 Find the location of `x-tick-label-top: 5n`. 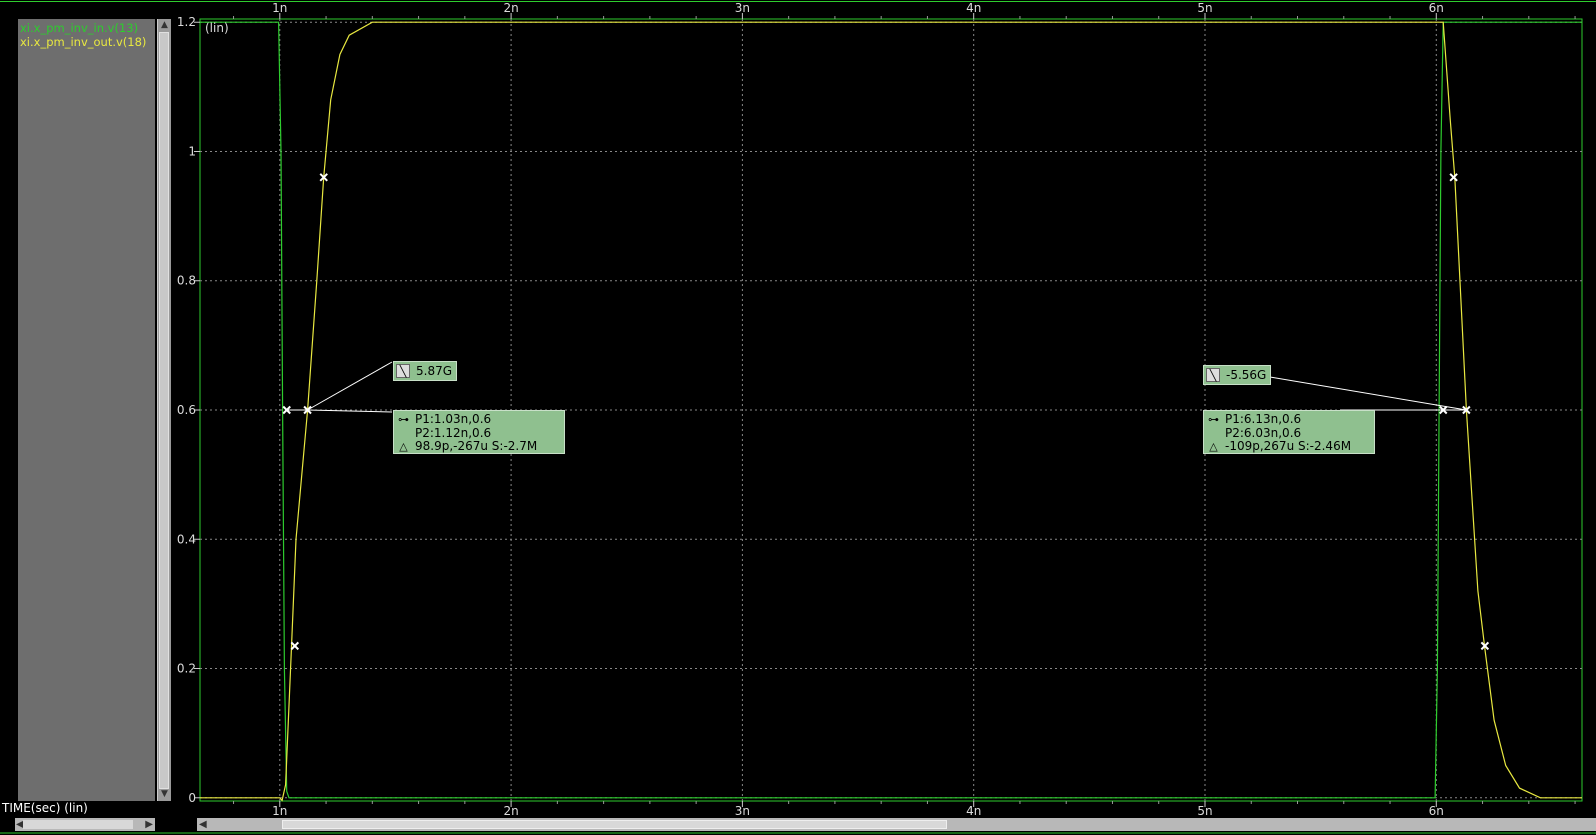

x-tick-label-top: 5n is located at coordinates (1204, 8).